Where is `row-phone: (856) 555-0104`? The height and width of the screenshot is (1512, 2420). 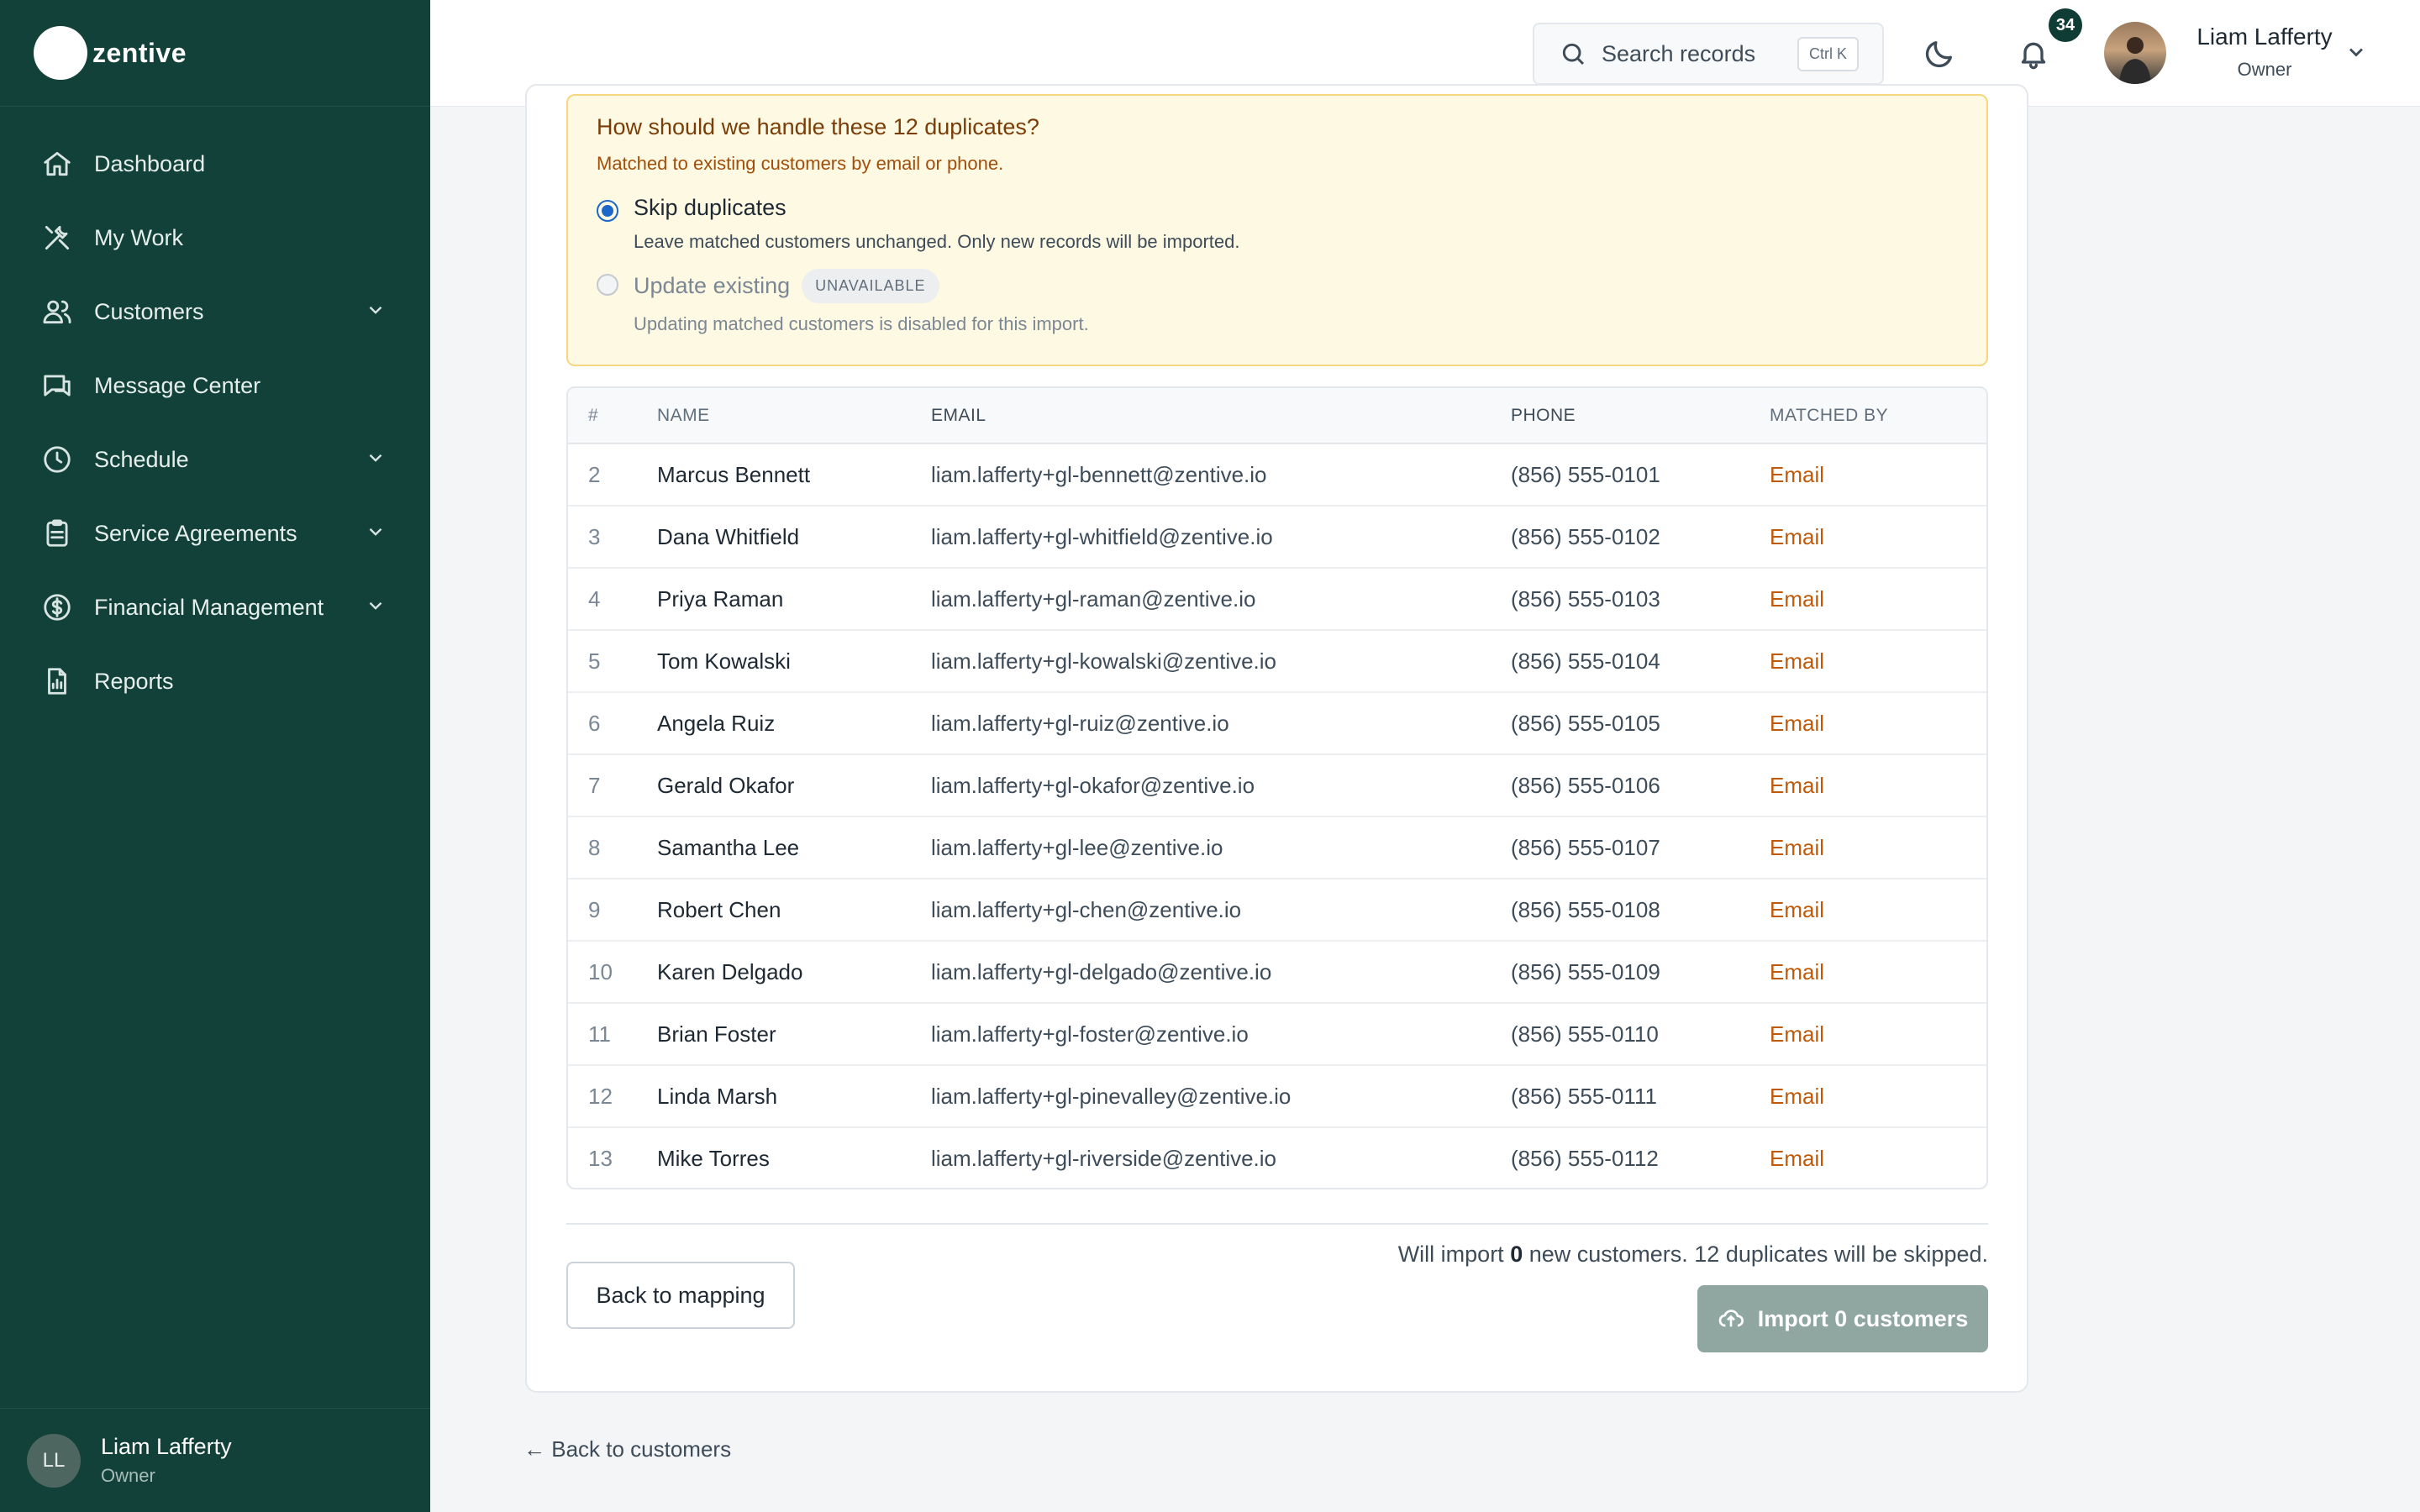 row-phone: (856) 555-0104 is located at coordinates (1586, 661).